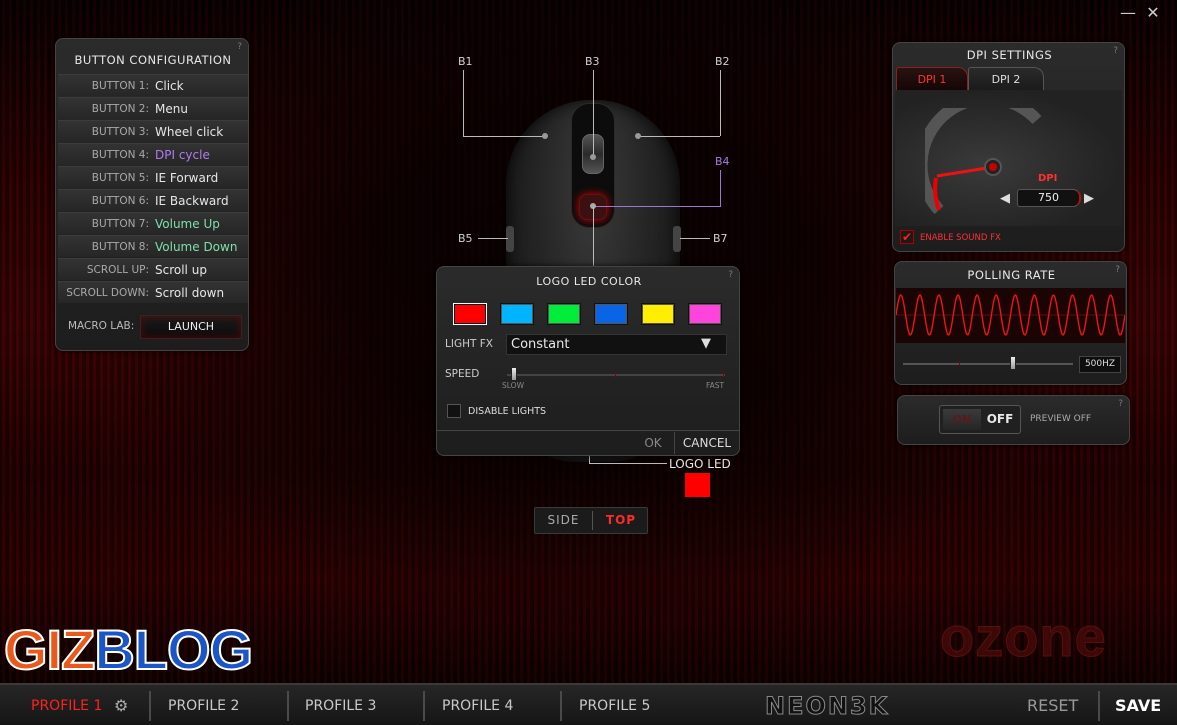  Describe the element at coordinates (959, 363) in the screenshot. I see `polling-tick` at that location.